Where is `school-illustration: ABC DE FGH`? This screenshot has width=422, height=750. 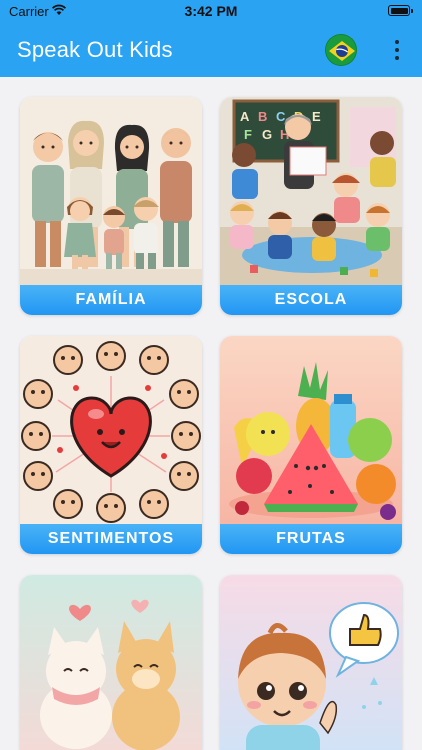
school-illustration: ABC DE FGH is located at coordinates (311, 192).